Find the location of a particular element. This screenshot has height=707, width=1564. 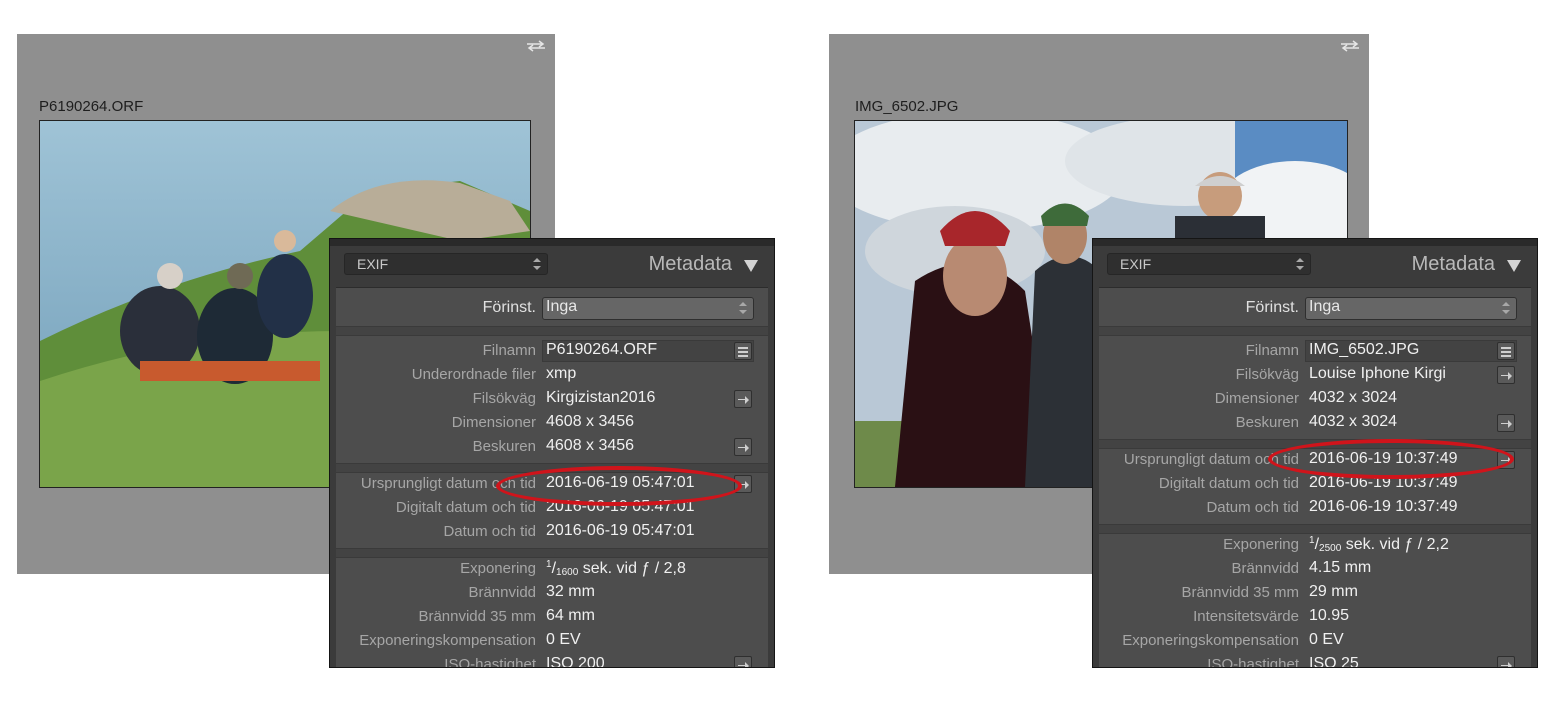

value: 32 mm is located at coordinates (570, 591).